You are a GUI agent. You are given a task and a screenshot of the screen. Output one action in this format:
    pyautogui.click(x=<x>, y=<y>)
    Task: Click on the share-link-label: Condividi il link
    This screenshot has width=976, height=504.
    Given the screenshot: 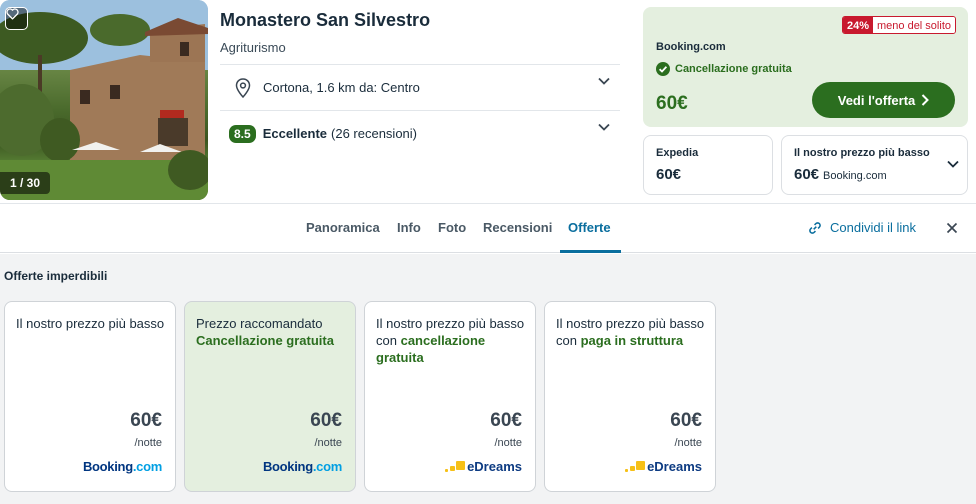 What is the action you would take?
    pyautogui.click(x=873, y=227)
    